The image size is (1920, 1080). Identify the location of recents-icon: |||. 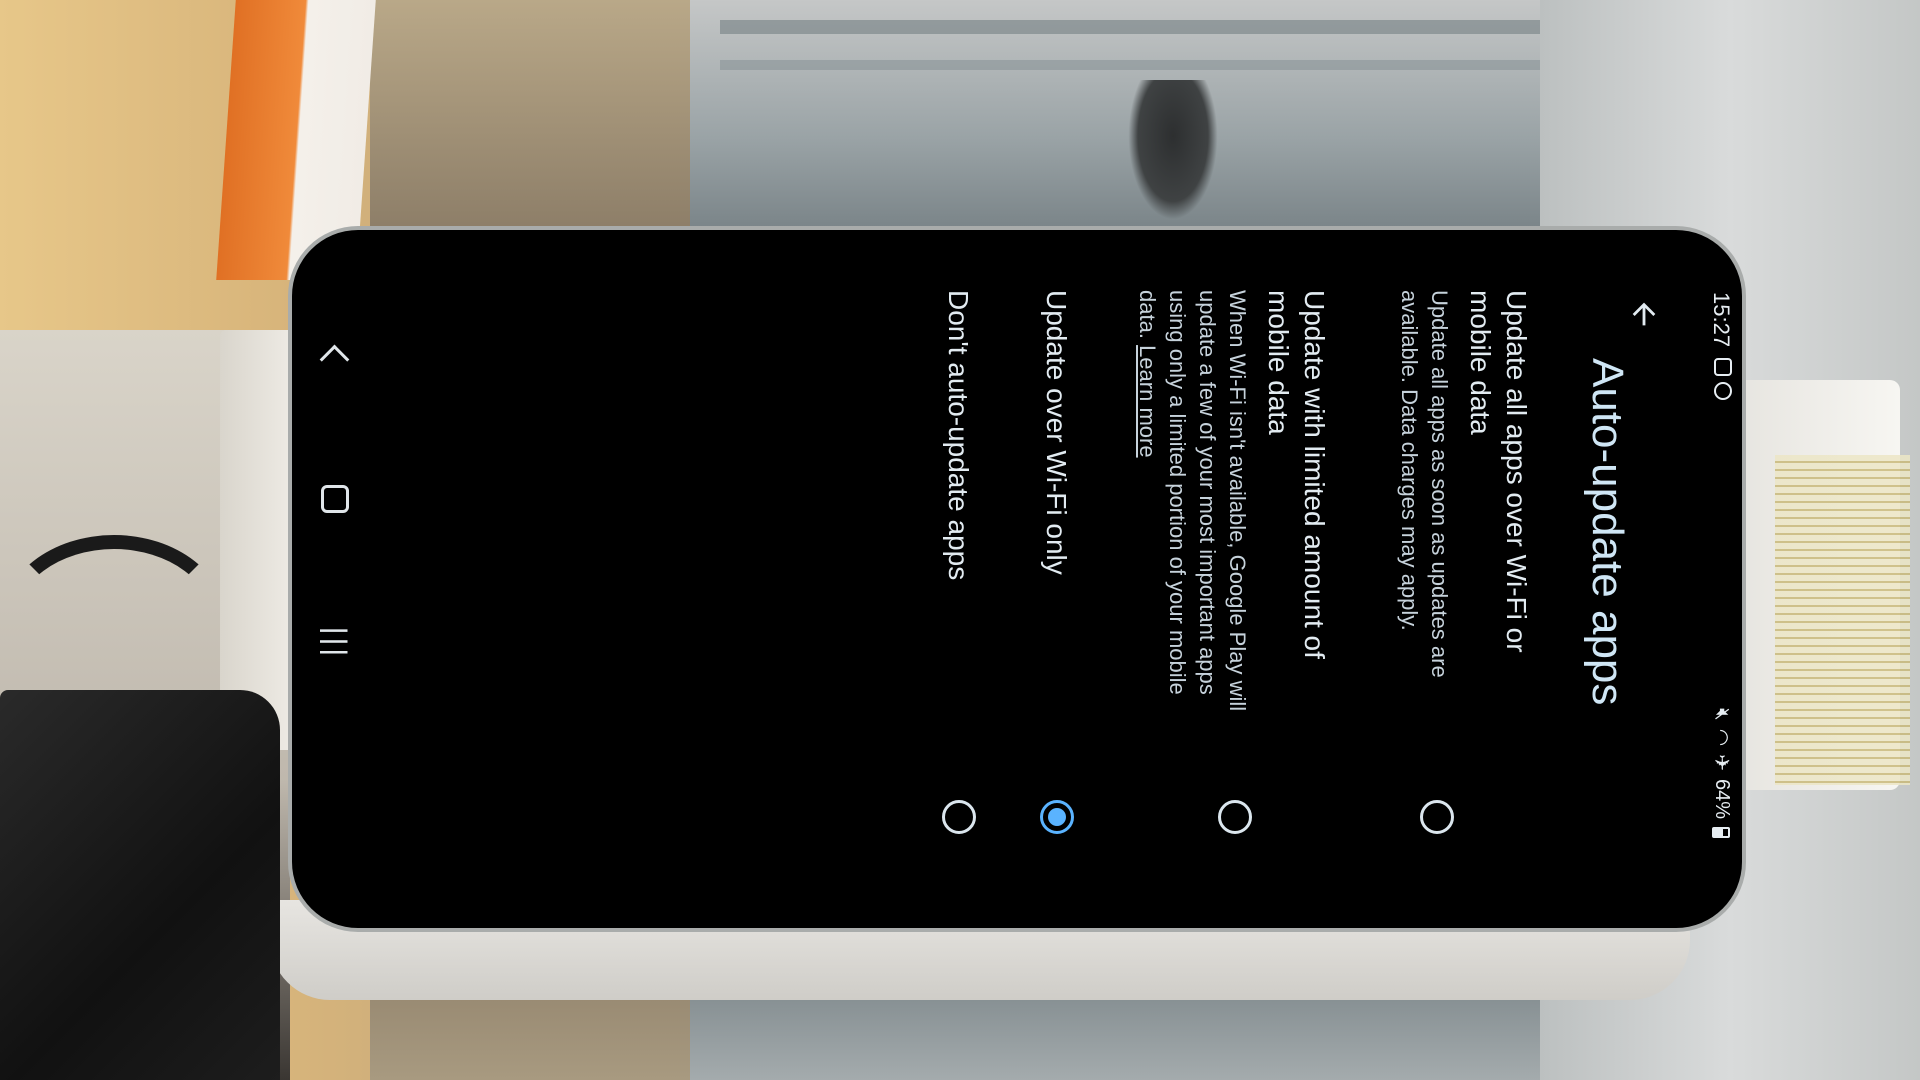
(335, 643).